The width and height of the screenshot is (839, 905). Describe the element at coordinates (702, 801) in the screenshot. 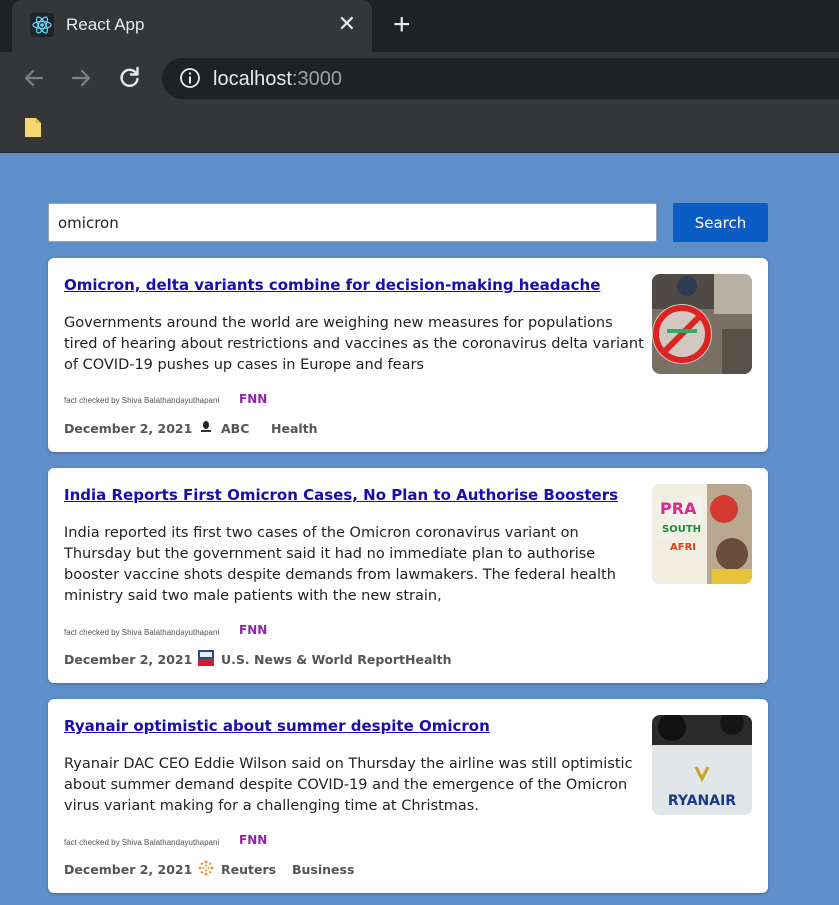

I see `ryanair-logo-text: RYANAIR` at that location.